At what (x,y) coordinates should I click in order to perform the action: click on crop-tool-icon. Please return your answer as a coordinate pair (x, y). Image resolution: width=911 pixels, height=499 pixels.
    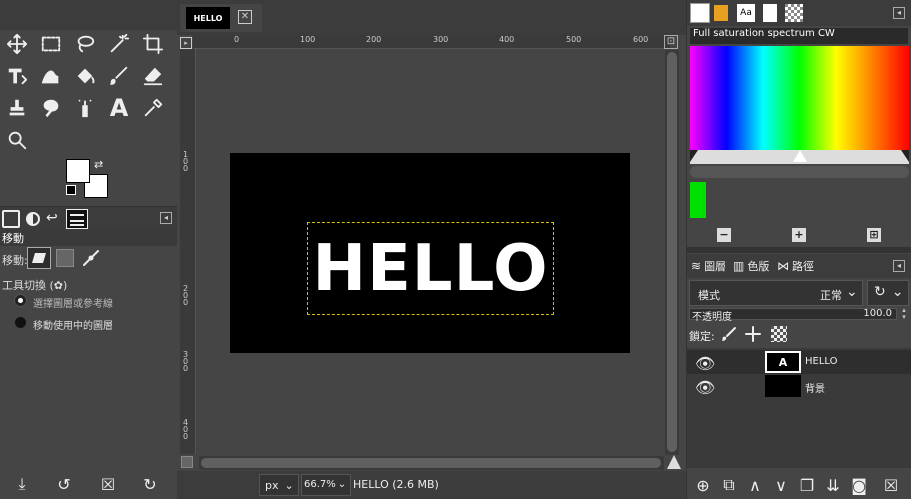
    Looking at the image, I should click on (153, 44).